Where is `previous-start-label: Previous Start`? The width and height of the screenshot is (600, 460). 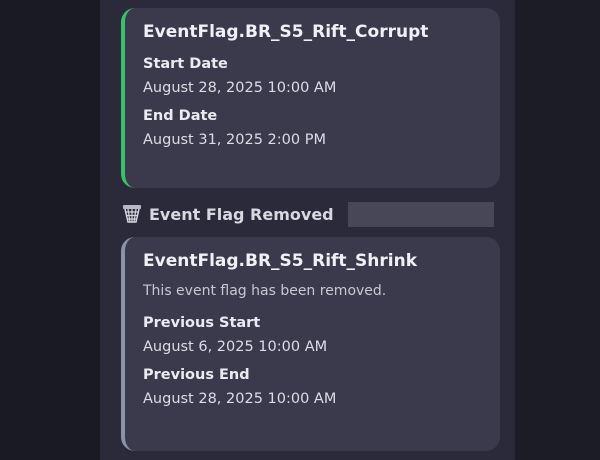
previous-start-label: Previous Start is located at coordinates (202, 323).